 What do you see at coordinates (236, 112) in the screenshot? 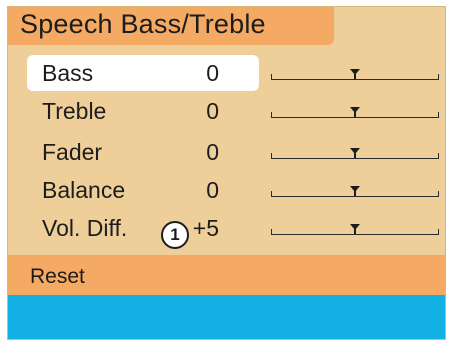
I see `setting-row-treble: Treble 0` at bounding box center [236, 112].